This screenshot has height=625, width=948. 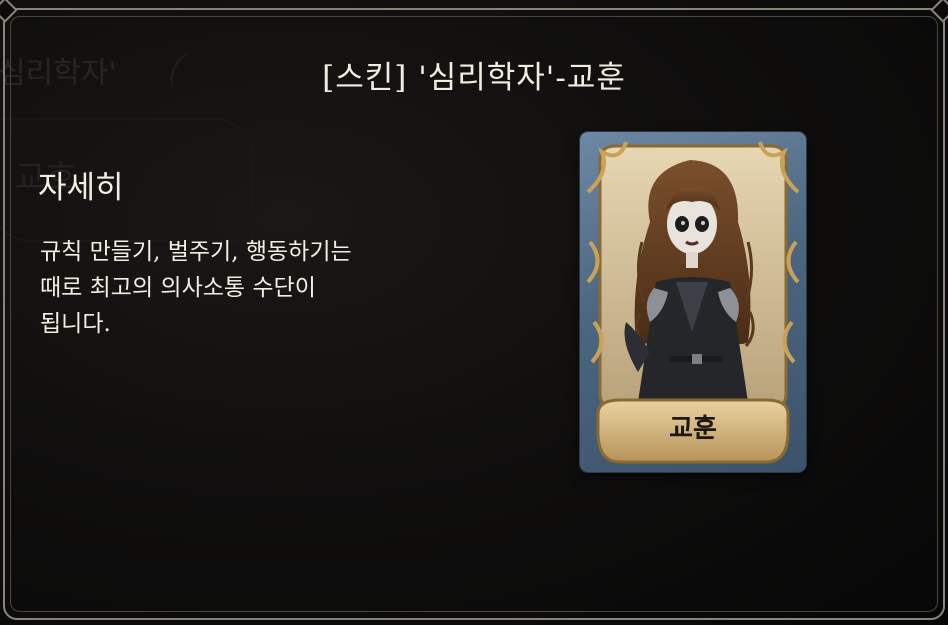 I want to click on dialog-title: [스킨] '심리학자'-교훈, so click(x=474, y=78).